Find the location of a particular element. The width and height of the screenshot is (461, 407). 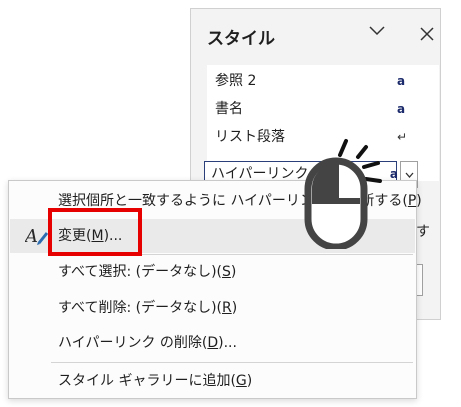

pane-peek-text: す is located at coordinates (423, 232).